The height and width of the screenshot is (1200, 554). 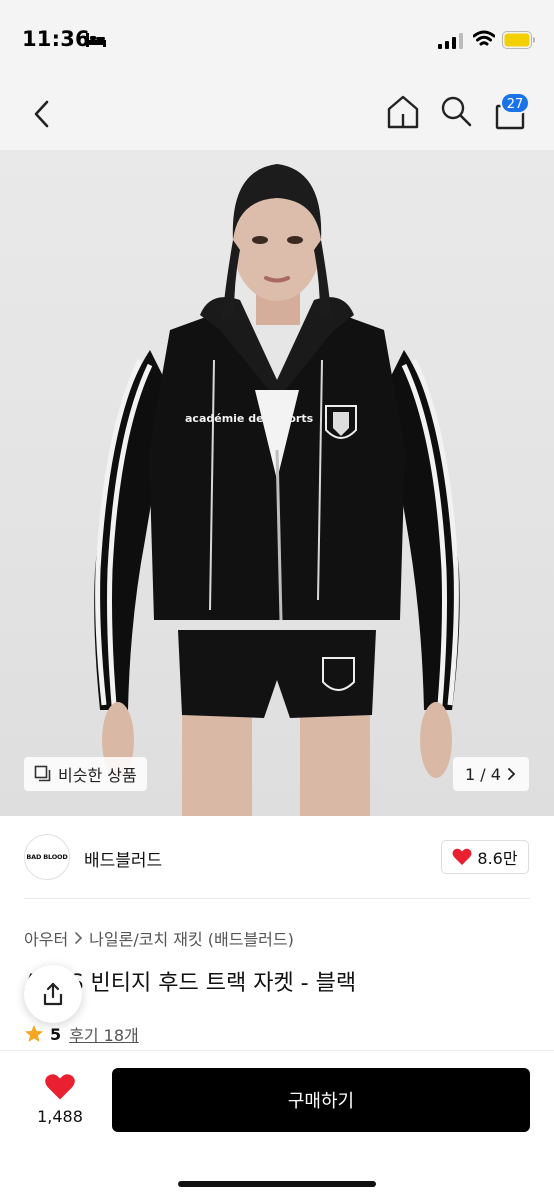 I want to click on rating-row: 5 후기 18개, so click(x=81, y=1034).